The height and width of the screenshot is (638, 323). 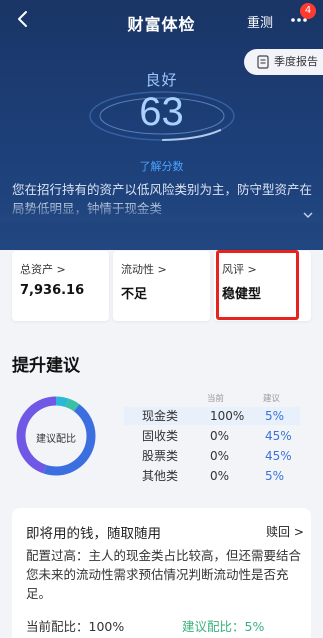 I want to click on retest-button: 重测, so click(x=260, y=21).